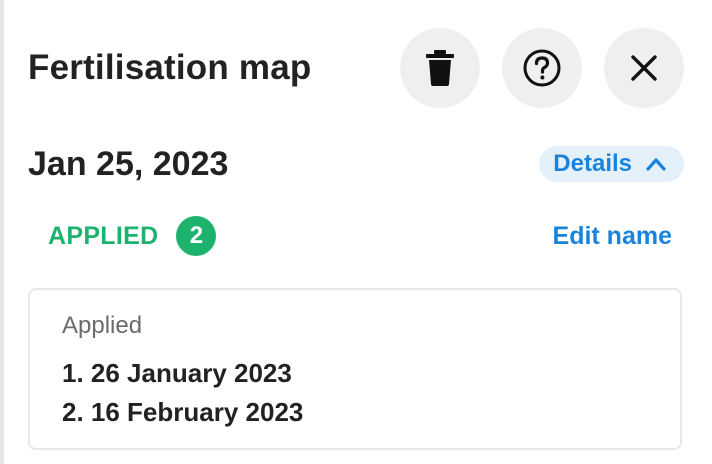  I want to click on status-count-badge: 2, so click(196, 236).